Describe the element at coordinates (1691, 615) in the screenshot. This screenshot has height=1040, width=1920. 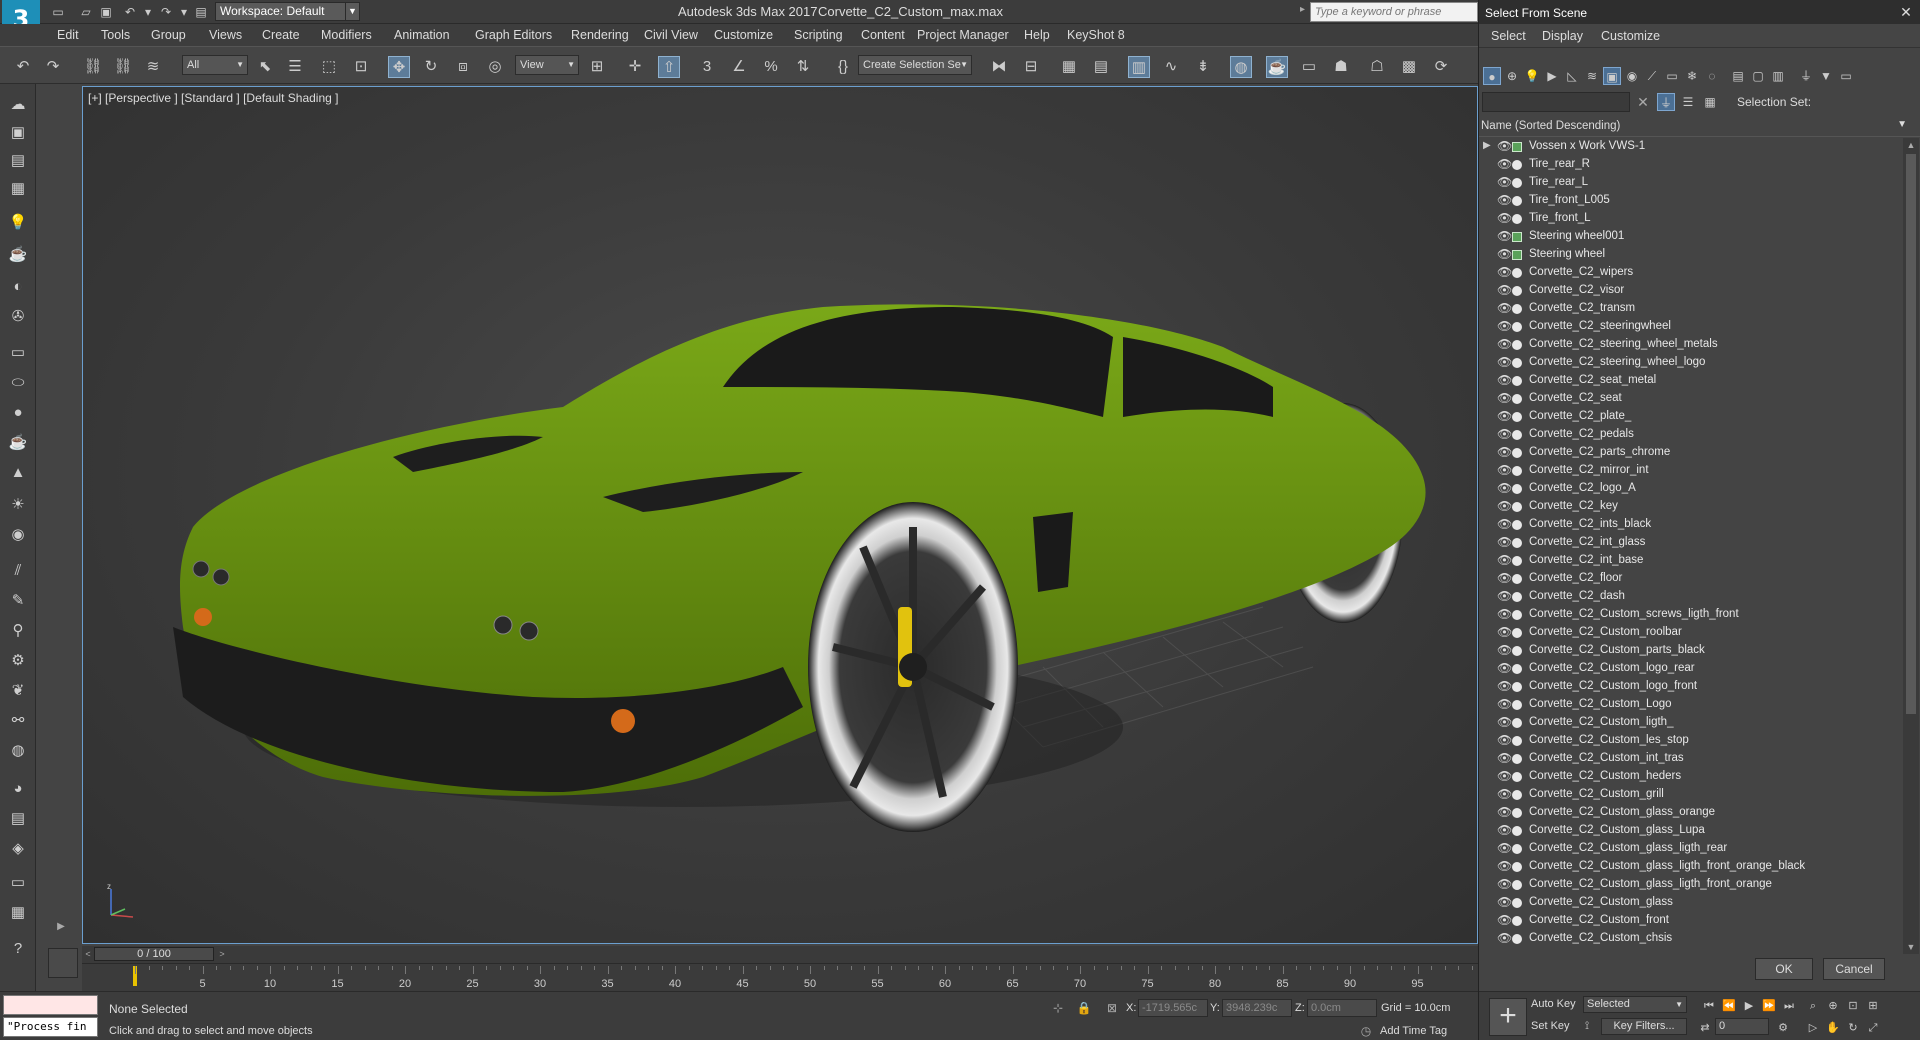
I see `list-item: 👁 Corvette_C2_Custom_screws_ligth_front` at that location.